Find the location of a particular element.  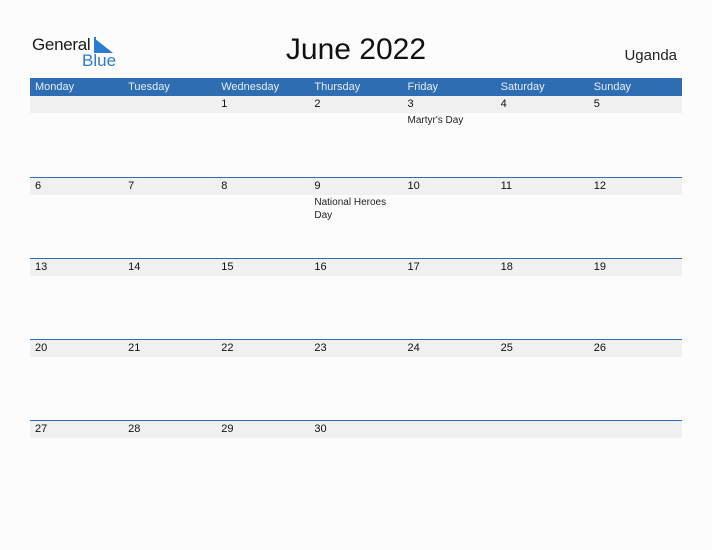

weekday-friday: Friday is located at coordinates (423, 87).